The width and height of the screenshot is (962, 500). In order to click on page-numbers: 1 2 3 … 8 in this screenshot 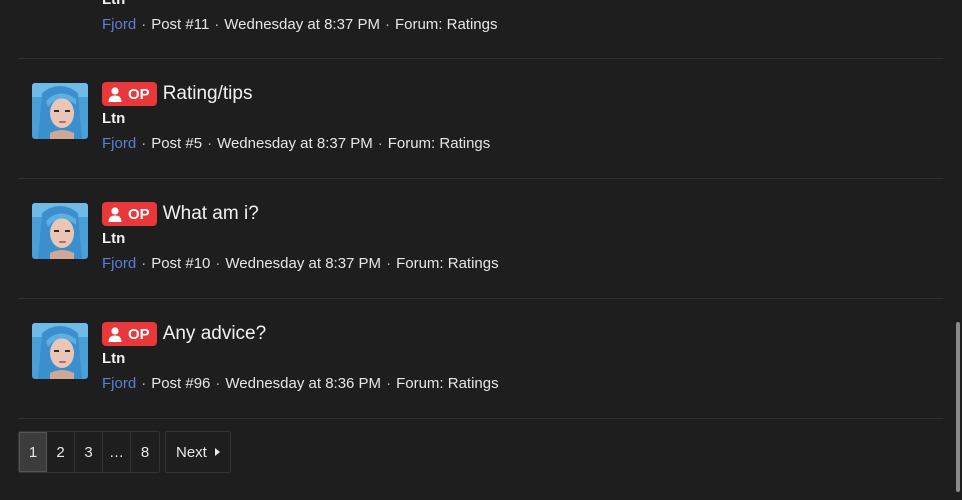, I will do `click(89, 452)`.